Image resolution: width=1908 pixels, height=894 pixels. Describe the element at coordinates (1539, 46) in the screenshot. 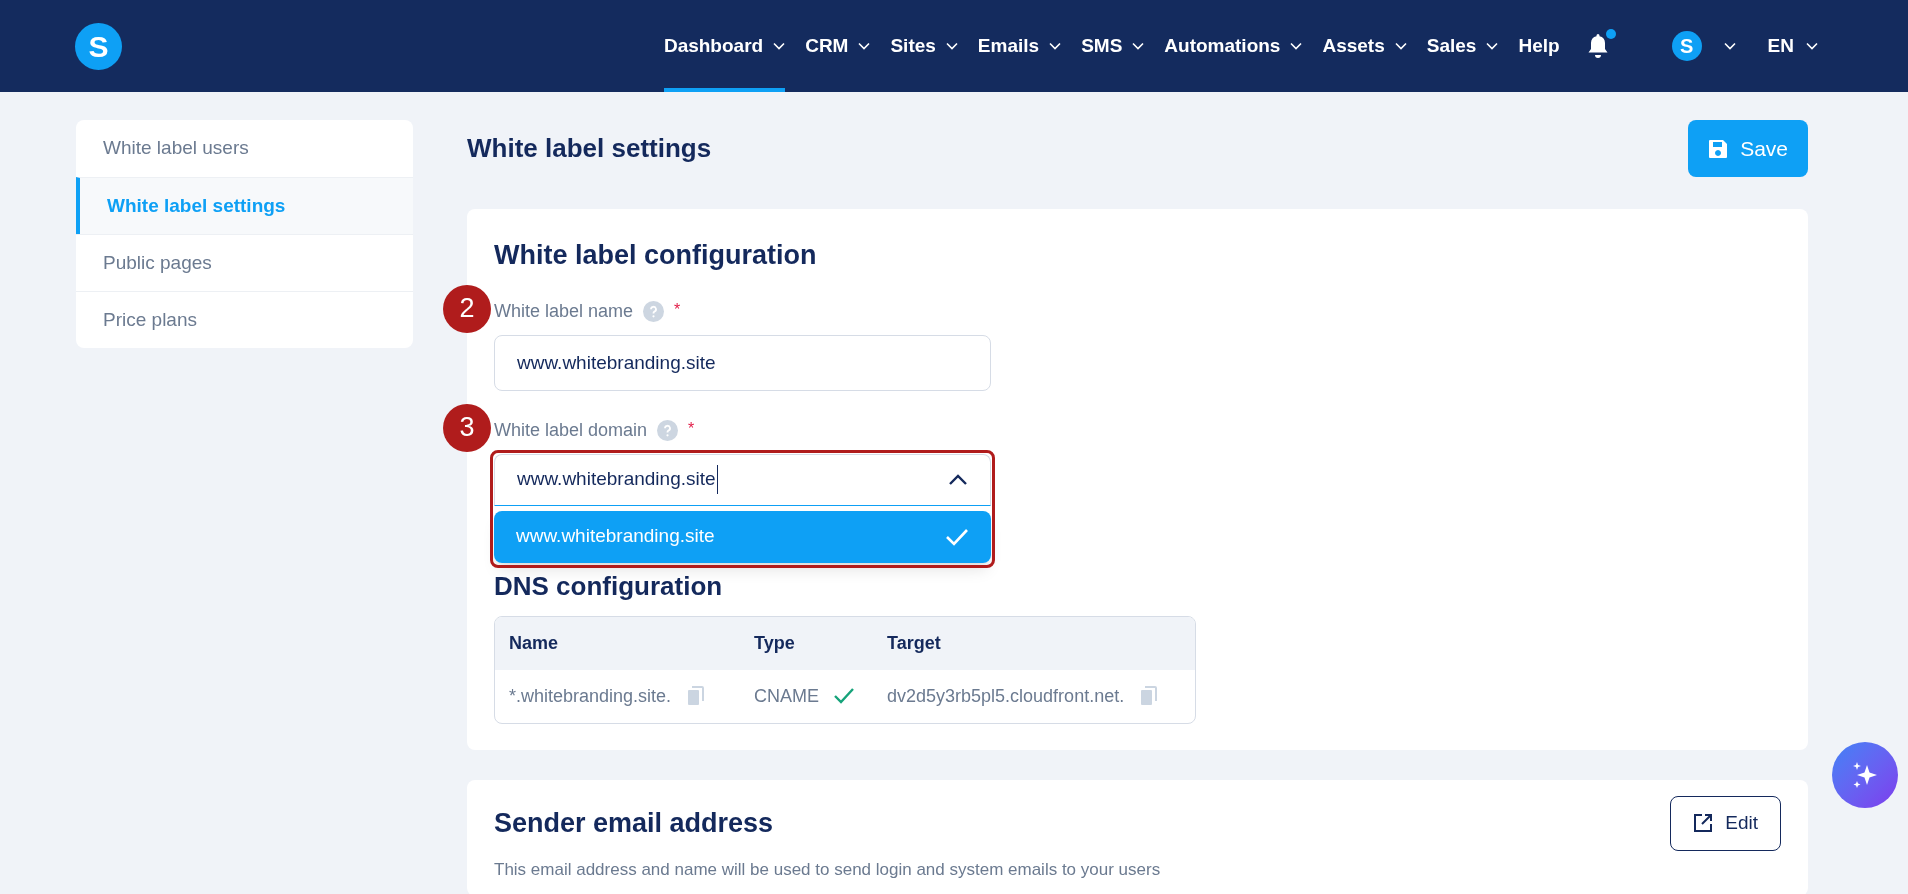

I see `help-link: Help` at that location.